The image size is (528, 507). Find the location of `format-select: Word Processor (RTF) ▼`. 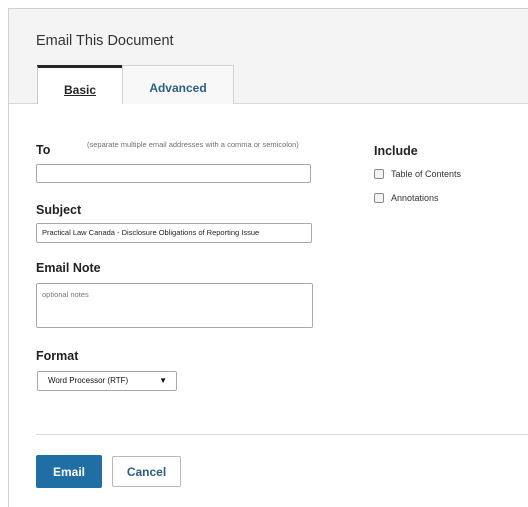

format-select: Word Processor (RTF) ▼ is located at coordinates (107, 381).